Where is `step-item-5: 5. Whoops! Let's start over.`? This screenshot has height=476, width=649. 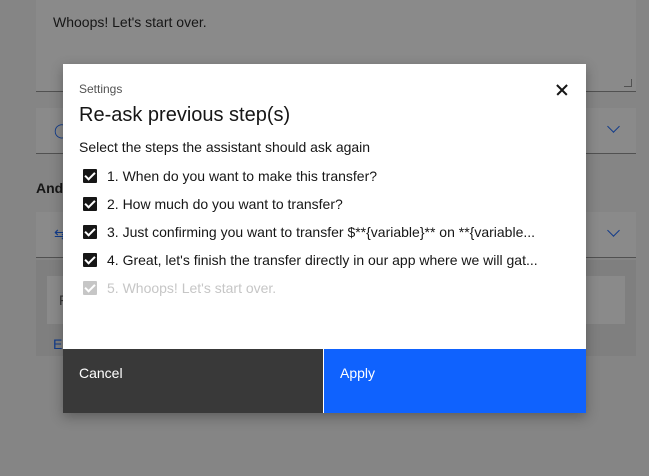 step-item-5: 5. Whoops! Let's start over. is located at coordinates (323, 288).